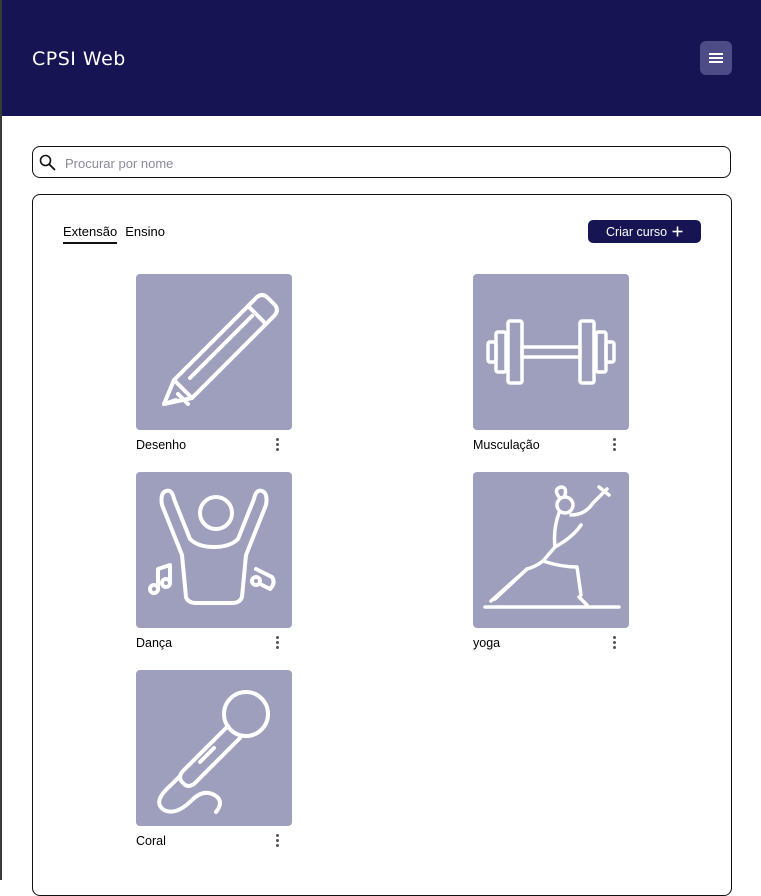 The image size is (761, 896). I want to click on microphone-icon, so click(213, 752).